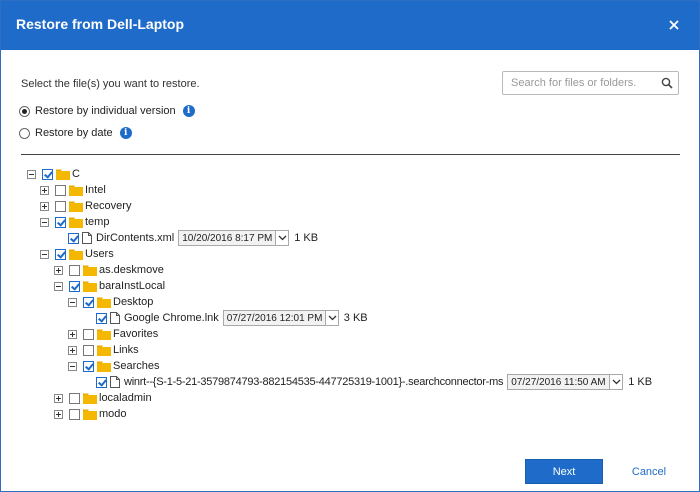  Describe the element at coordinates (126, 350) in the screenshot. I see `tree-node-label: Links` at that location.